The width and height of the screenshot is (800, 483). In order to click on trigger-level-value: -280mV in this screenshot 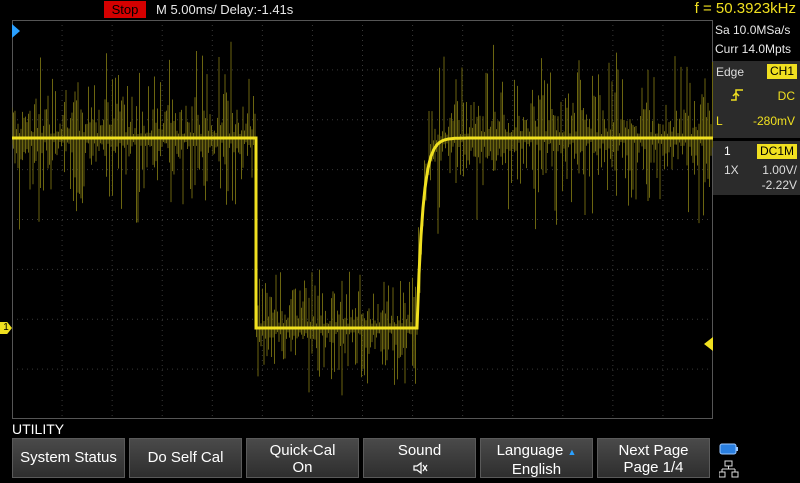, I will do `click(773, 121)`.